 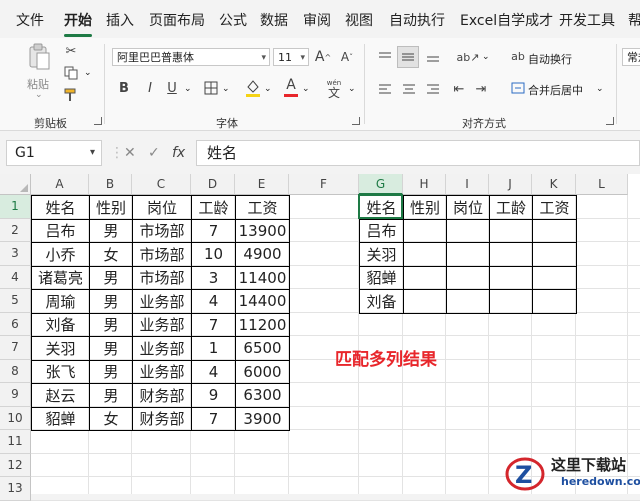 What do you see at coordinates (15, 277) in the screenshot?
I see `row-header-4: 4` at bounding box center [15, 277].